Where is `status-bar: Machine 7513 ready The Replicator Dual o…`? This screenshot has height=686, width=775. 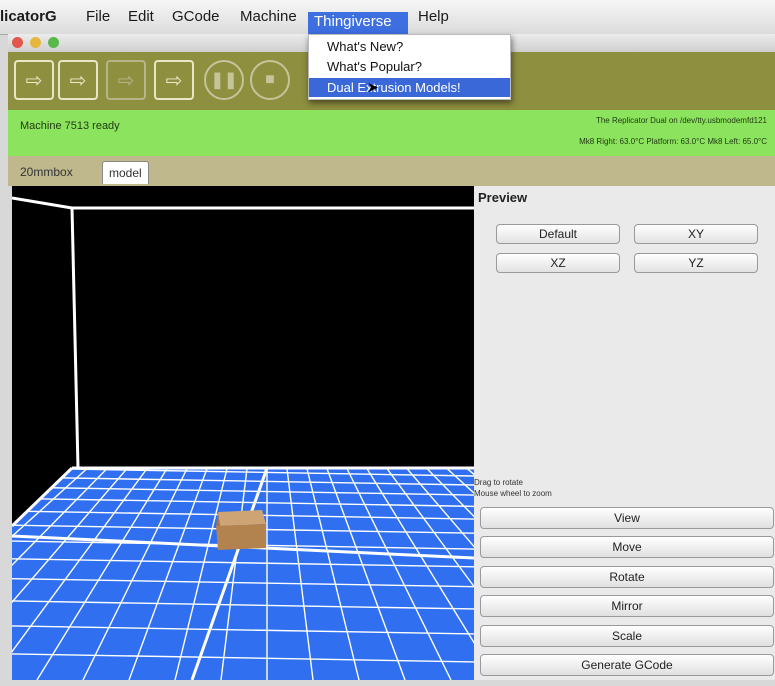
status-bar: Machine 7513 ready The Replicator Dual o… is located at coordinates (391, 133).